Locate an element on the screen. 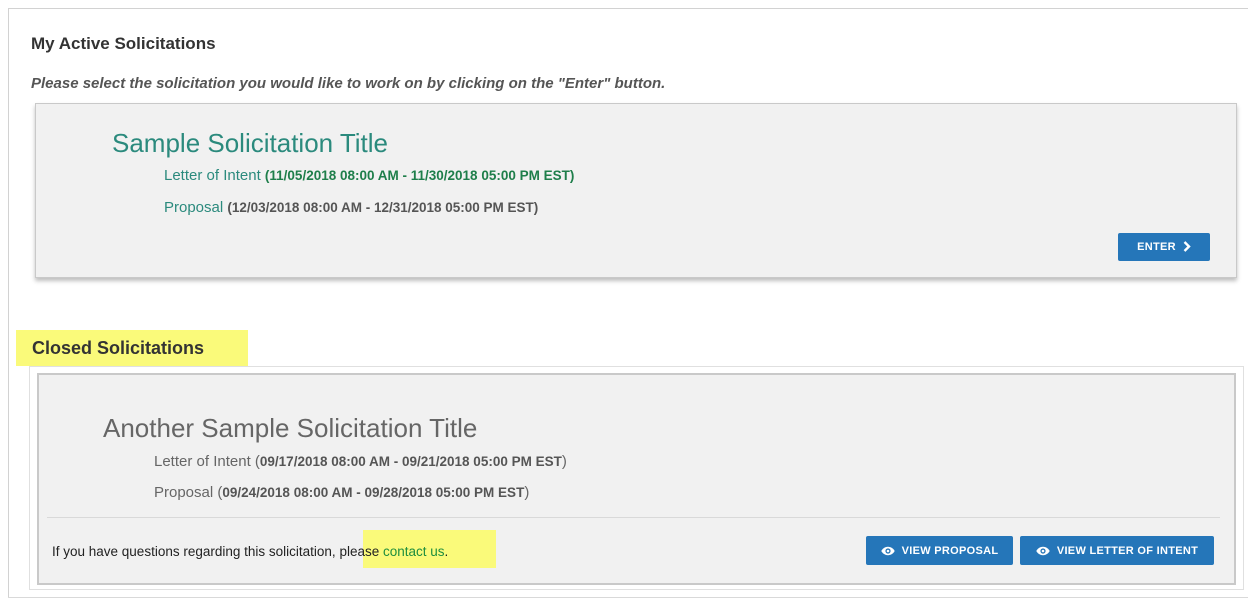  active-proposal-label: Proposal is located at coordinates (194, 207).